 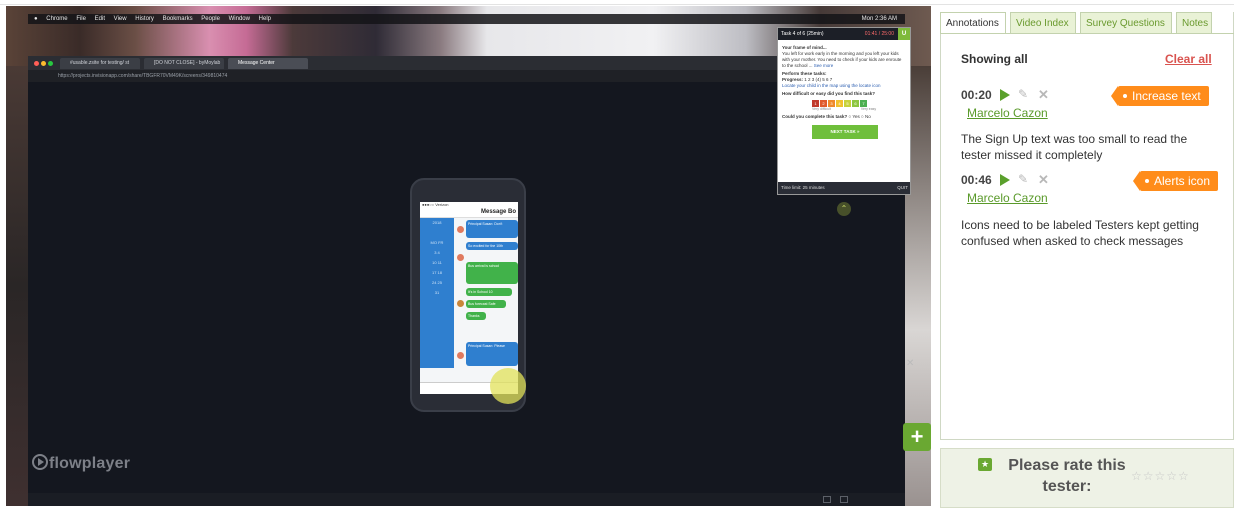 I want to click on annotation-tag: Increase text, so click(x=1160, y=96).